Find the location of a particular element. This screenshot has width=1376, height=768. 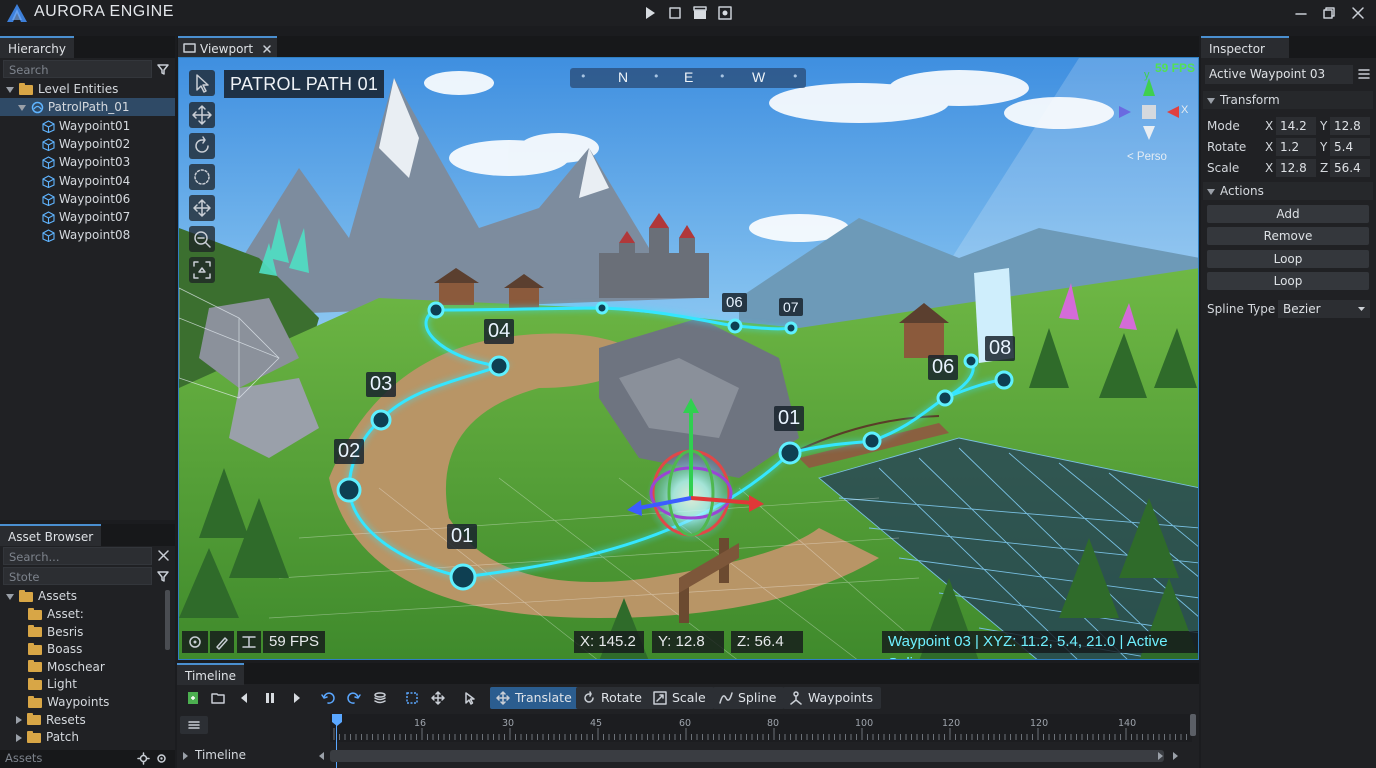

redo-icon is located at coordinates (354, 698).